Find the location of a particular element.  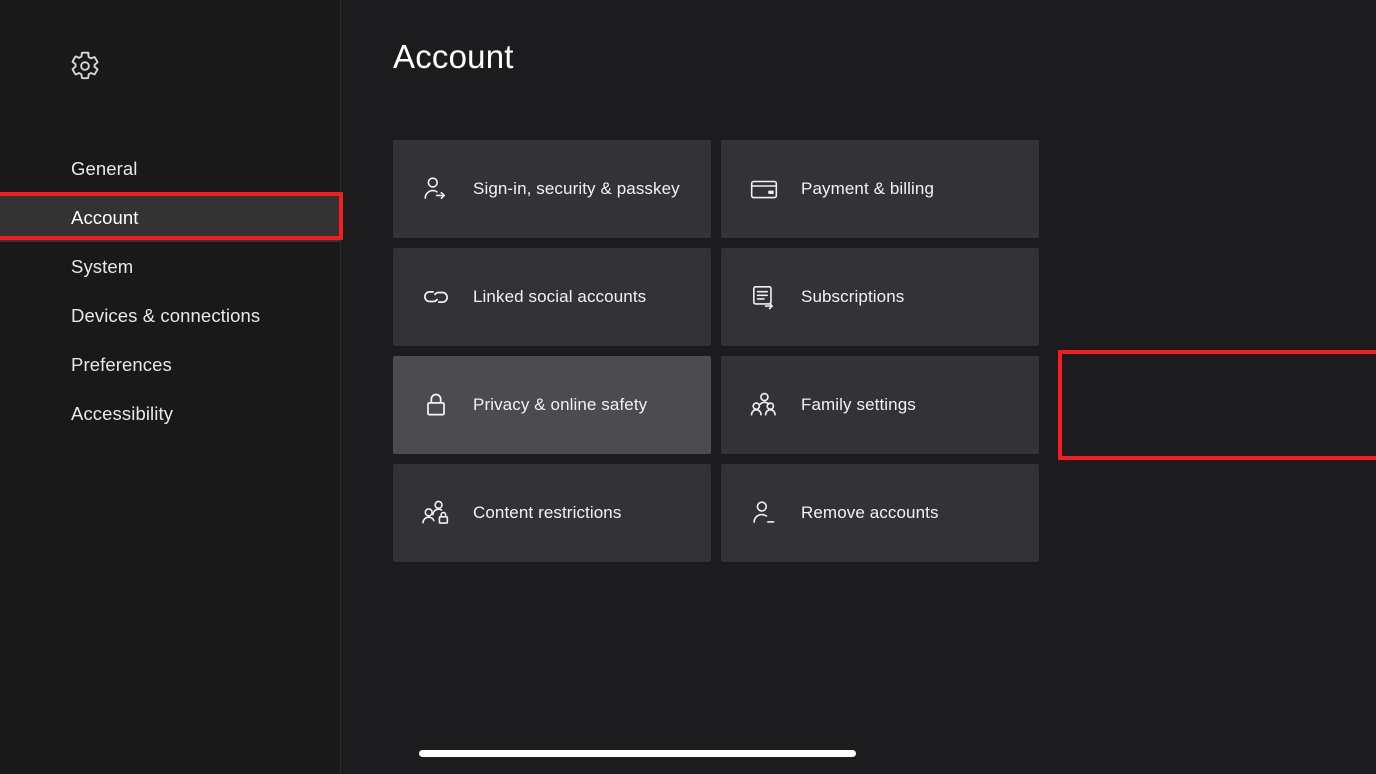

sidebar-item-label: Accessibility is located at coordinates (122, 413).